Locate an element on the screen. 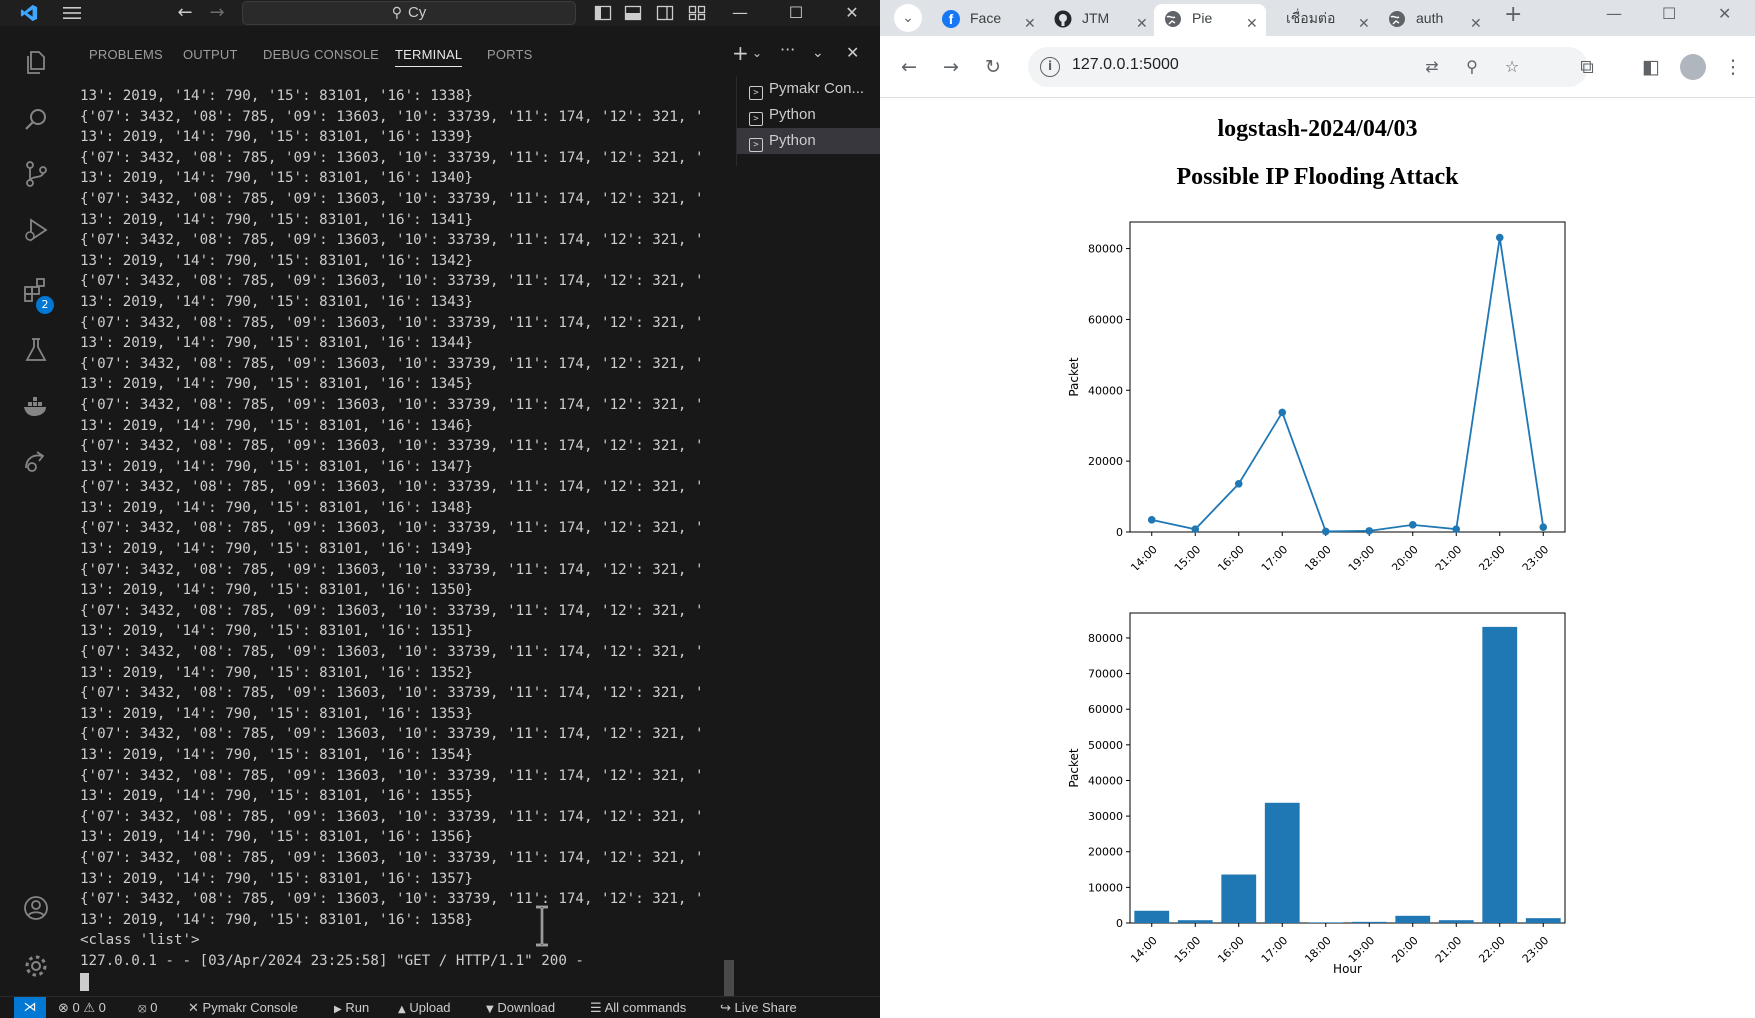  side-panel-icon: ◧ is located at coordinates (1651, 67).